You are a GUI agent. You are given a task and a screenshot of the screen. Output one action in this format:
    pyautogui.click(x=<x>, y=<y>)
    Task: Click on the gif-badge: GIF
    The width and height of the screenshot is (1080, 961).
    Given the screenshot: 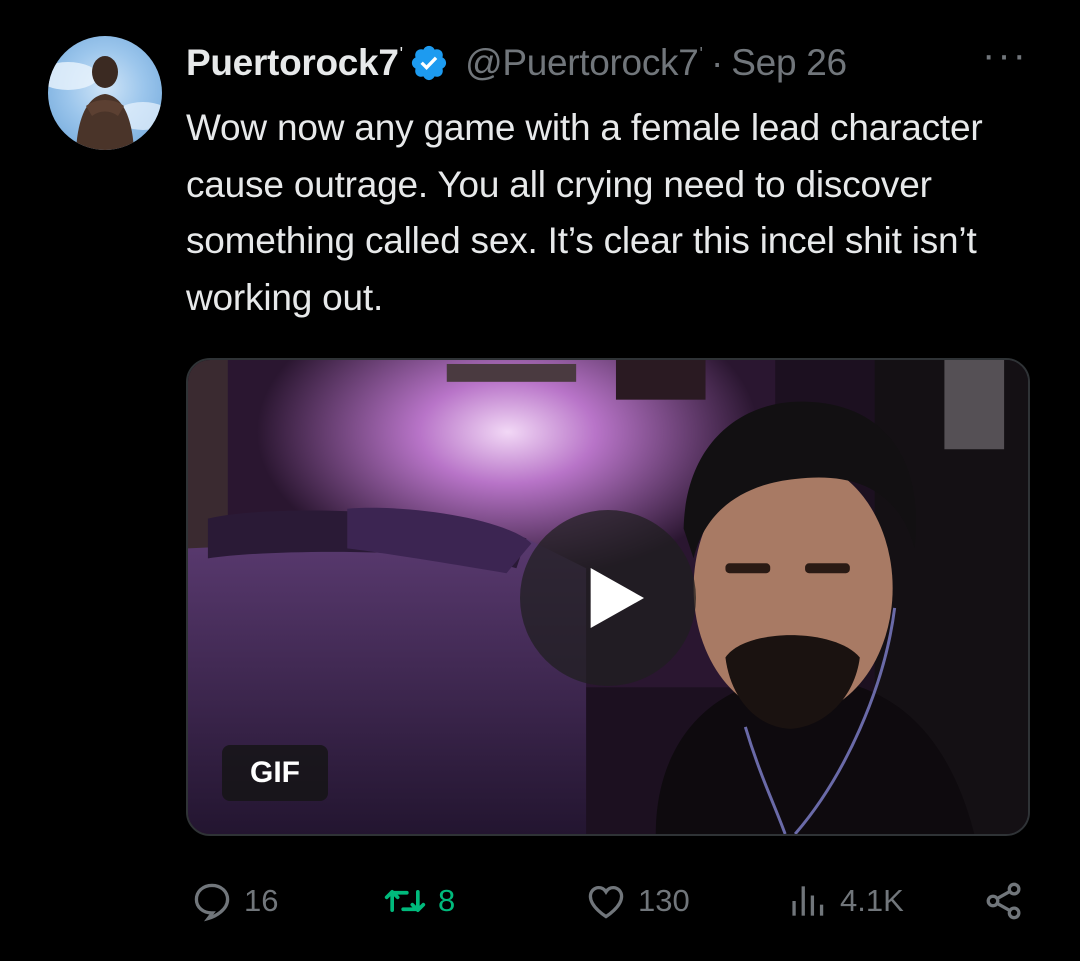 What is the action you would take?
    pyautogui.click(x=275, y=773)
    